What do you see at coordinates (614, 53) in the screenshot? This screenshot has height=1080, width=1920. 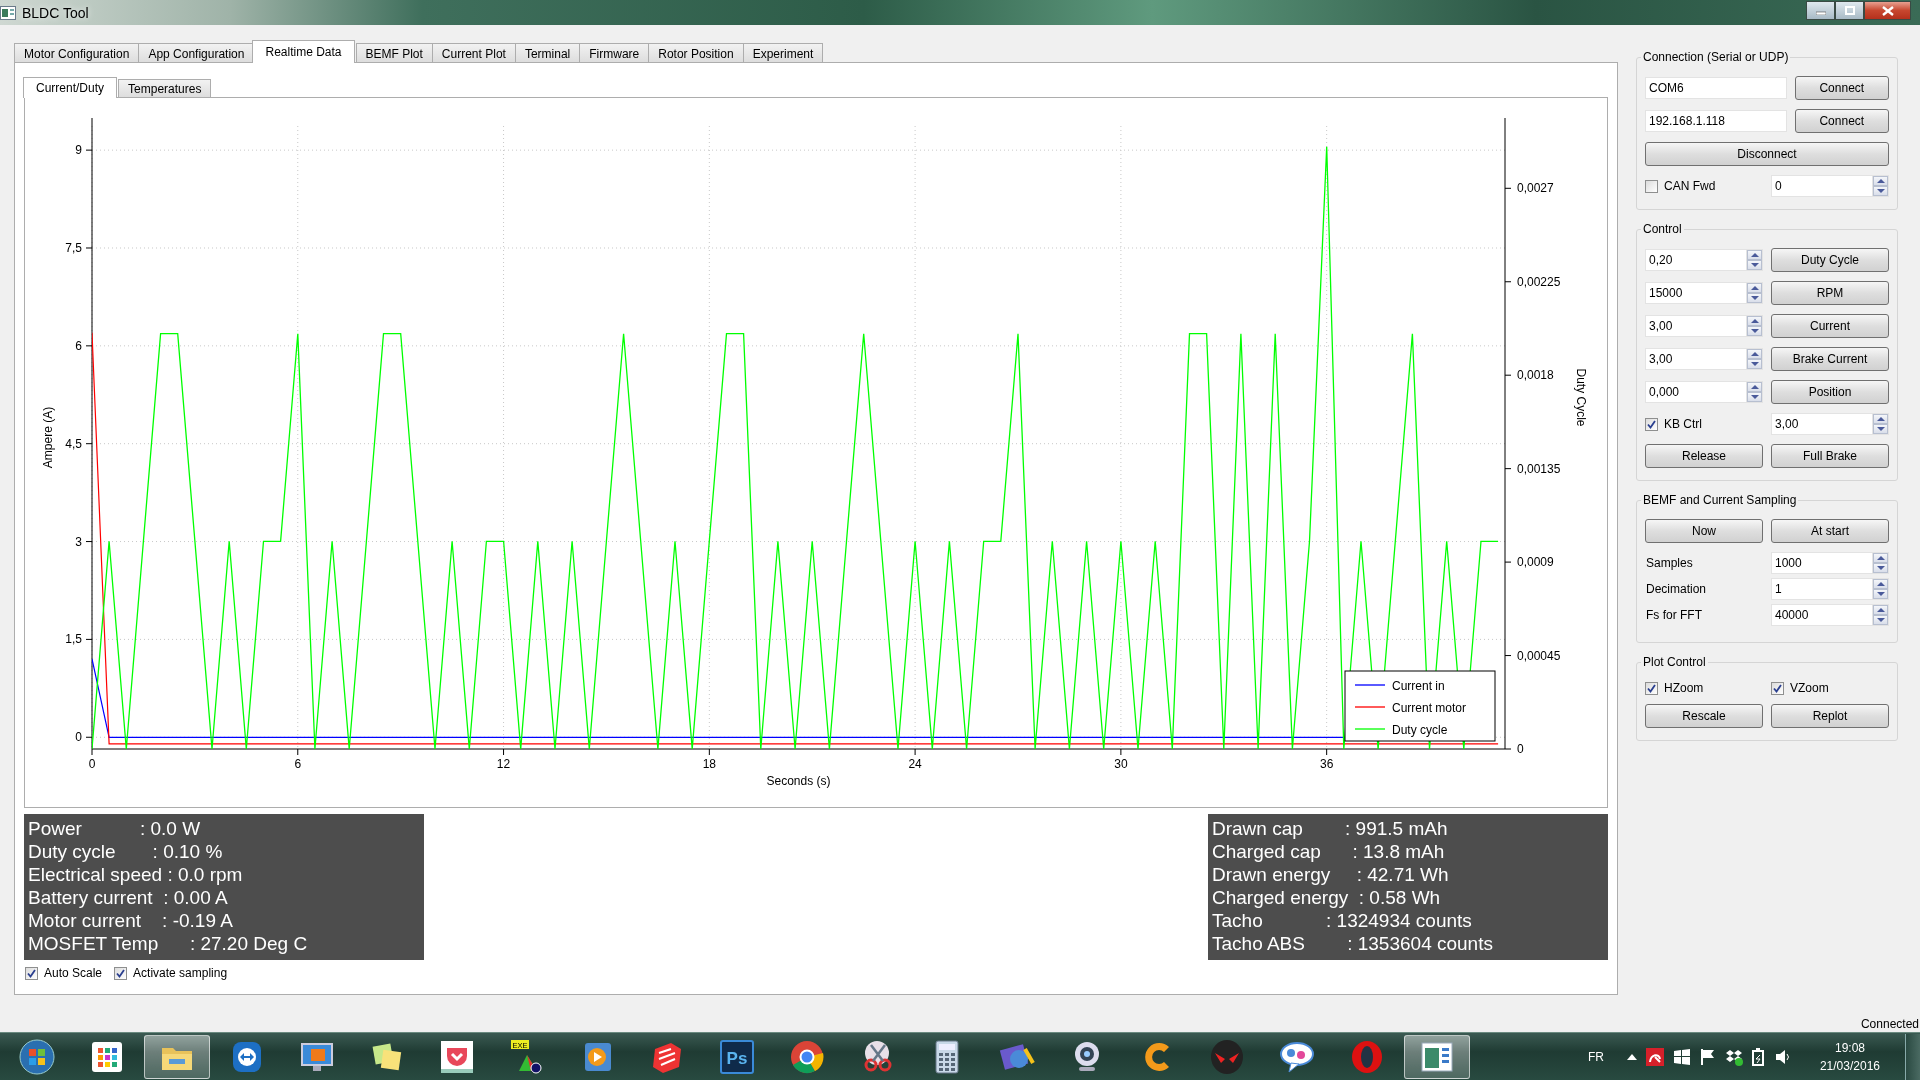 I see `tab: Firmware` at bounding box center [614, 53].